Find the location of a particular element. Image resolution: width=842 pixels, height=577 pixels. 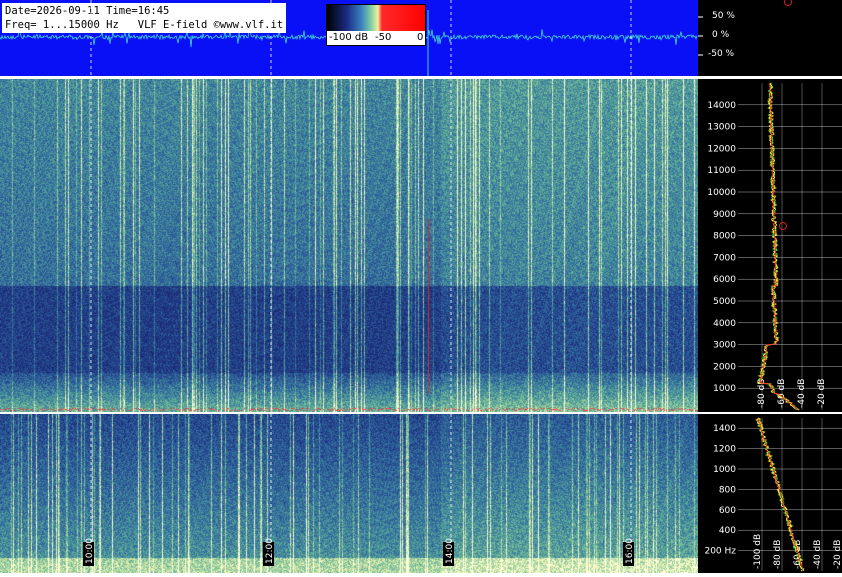

spectrum-db-tick: -80 dB is located at coordinates (778, 554).